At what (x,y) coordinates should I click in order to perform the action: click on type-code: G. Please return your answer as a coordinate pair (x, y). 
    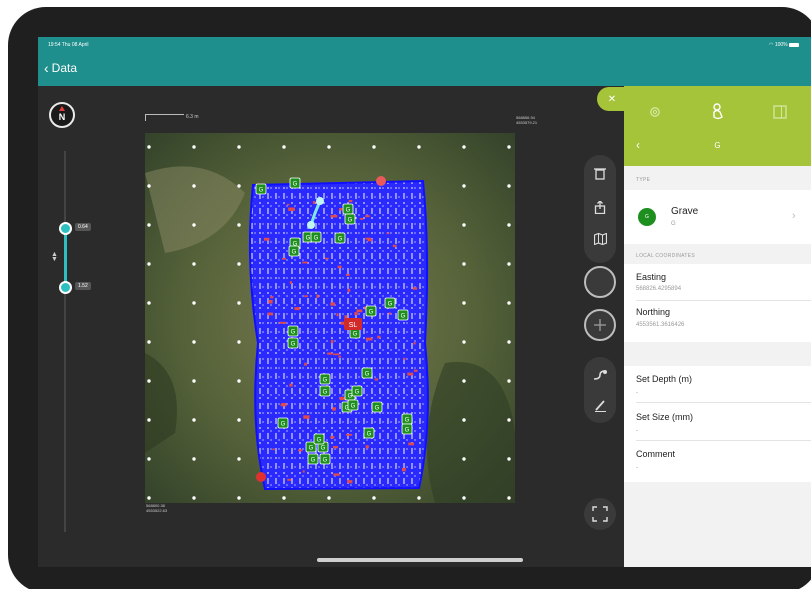
    Looking at the image, I should click on (673, 224).